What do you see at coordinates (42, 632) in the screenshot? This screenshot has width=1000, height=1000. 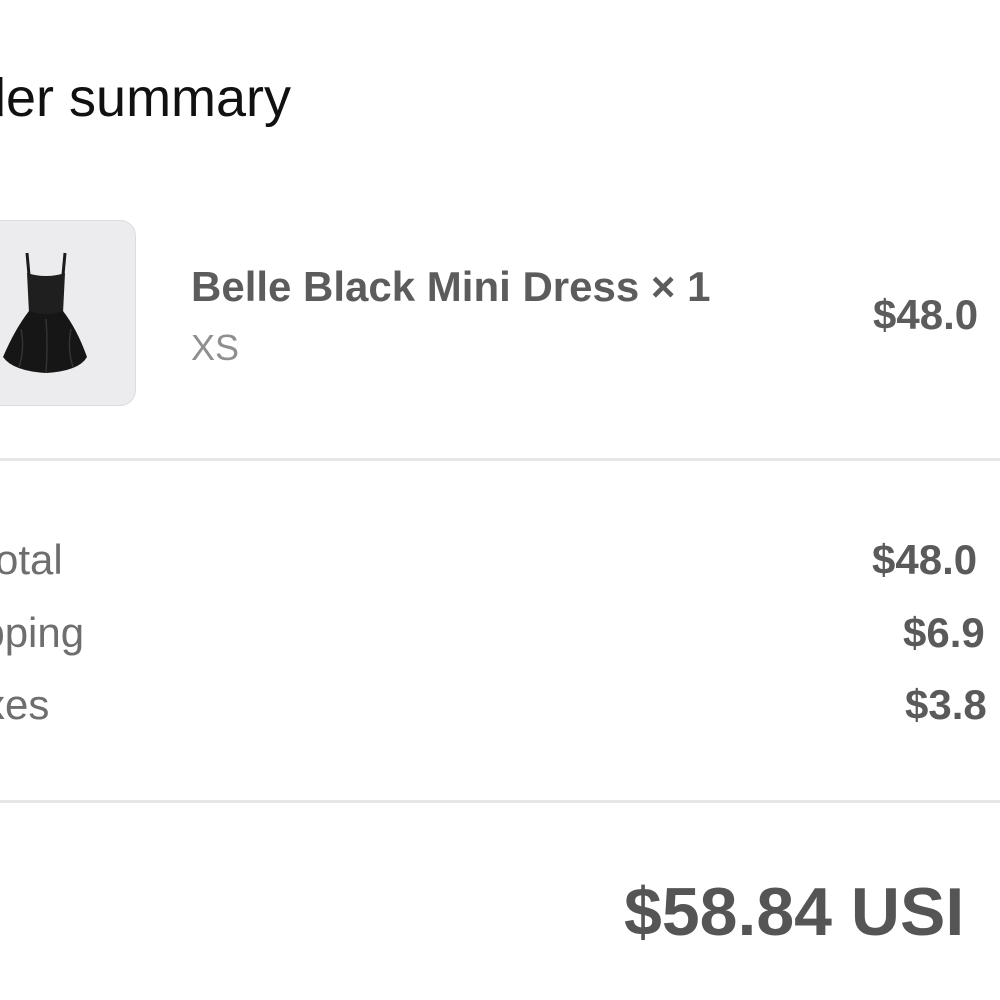 I see `shipping-label: ipping` at bounding box center [42, 632].